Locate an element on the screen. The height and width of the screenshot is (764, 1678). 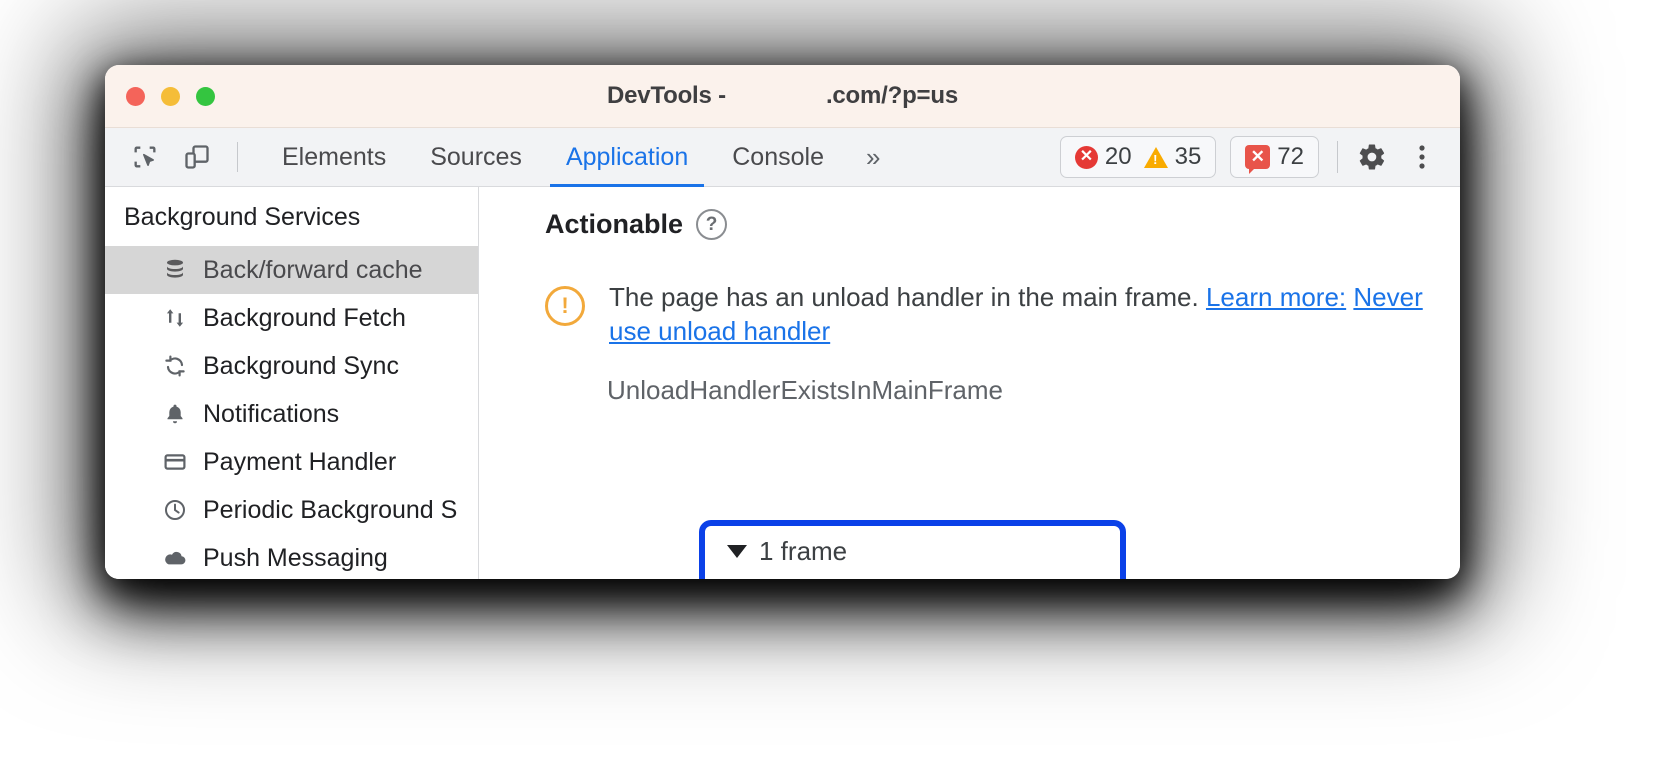
sidebar-section-title: Background Services is located at coordinates (242, 217).